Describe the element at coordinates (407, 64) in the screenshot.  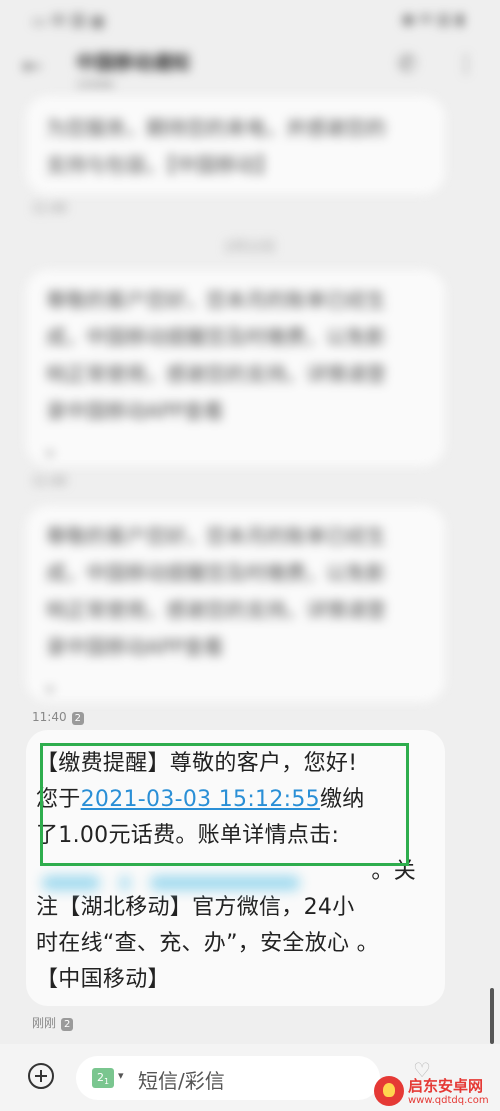
I see `phone-icon: ✆` at that location.